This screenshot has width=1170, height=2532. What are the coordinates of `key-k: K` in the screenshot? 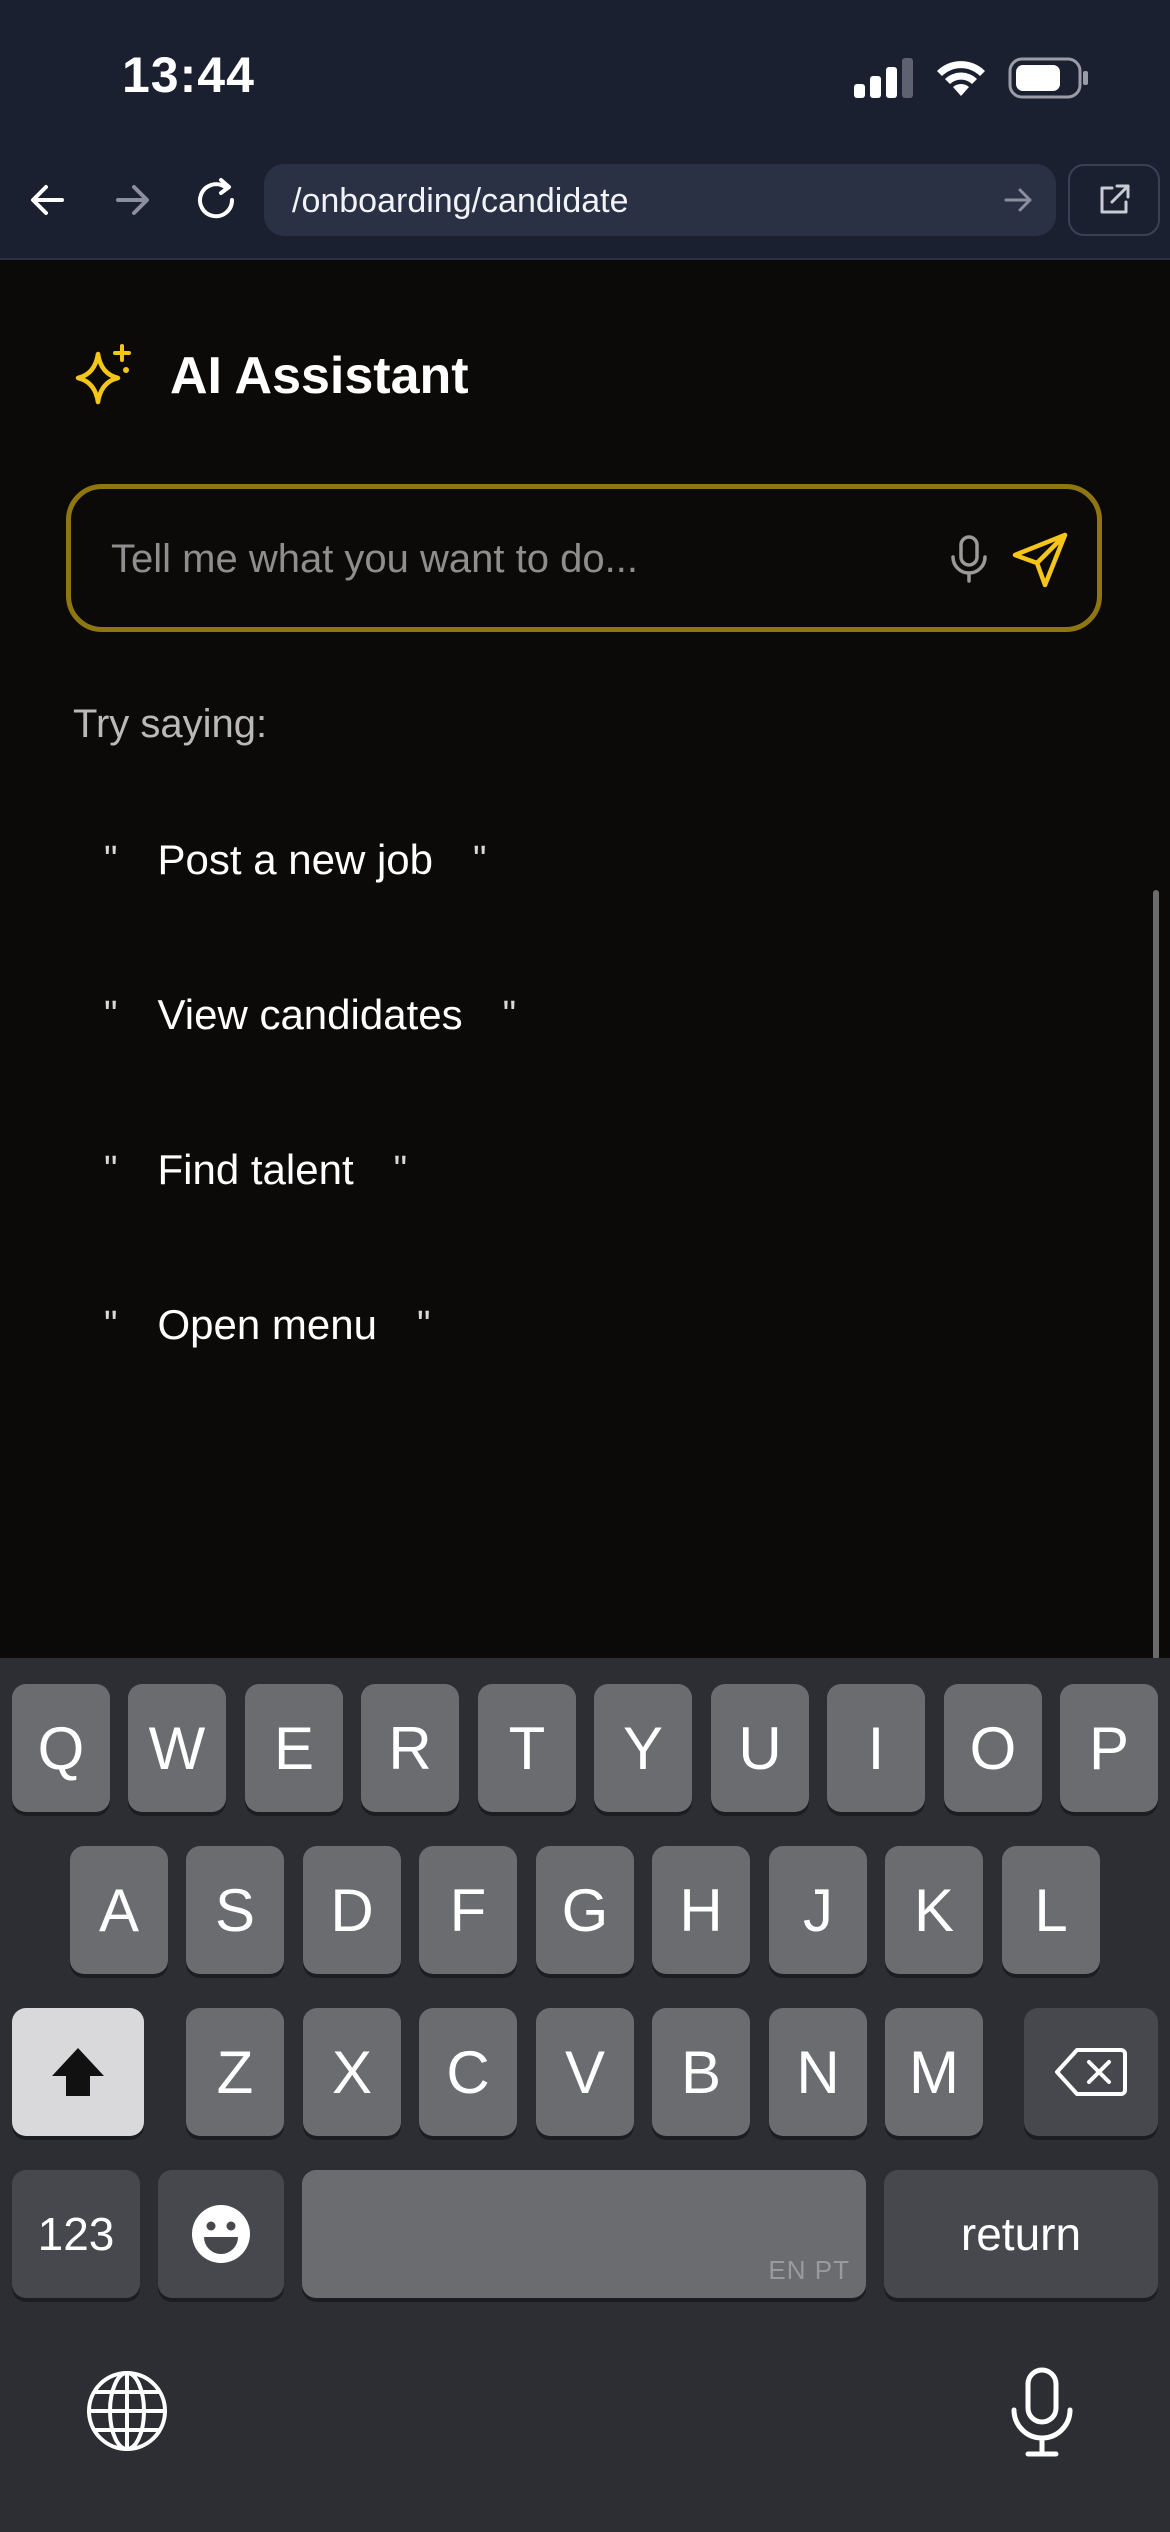 It's located at (934, 1910).